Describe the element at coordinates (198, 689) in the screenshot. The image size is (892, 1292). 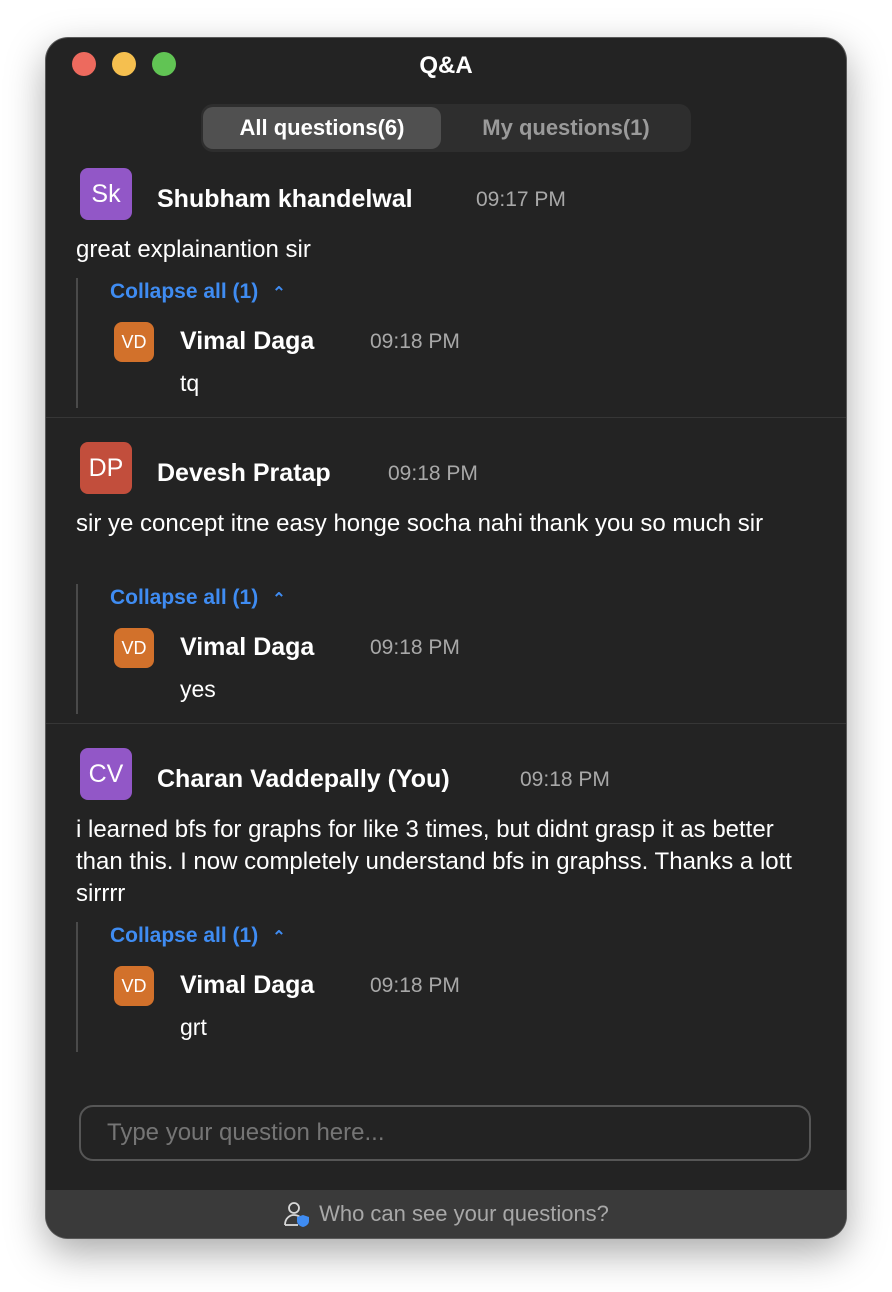
I see `reply-text: yes` at that location.